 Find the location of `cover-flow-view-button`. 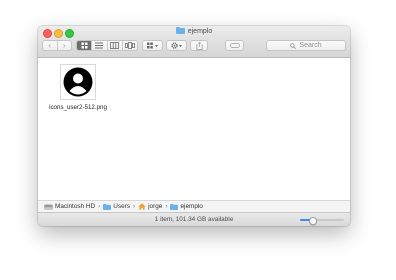

cover-flow-view-button is located at coordinates (129, 45).